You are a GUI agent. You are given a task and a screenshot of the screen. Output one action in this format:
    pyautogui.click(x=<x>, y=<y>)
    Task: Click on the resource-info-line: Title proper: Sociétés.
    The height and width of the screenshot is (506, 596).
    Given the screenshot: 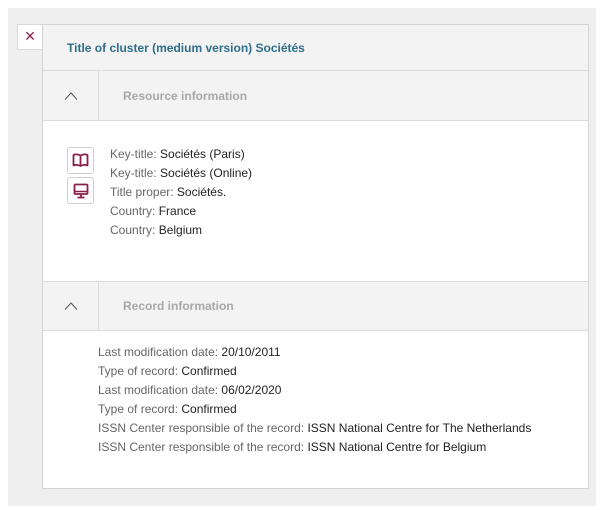 What is the action you would take?
    pyautogui.click(x=168, y=192)
    